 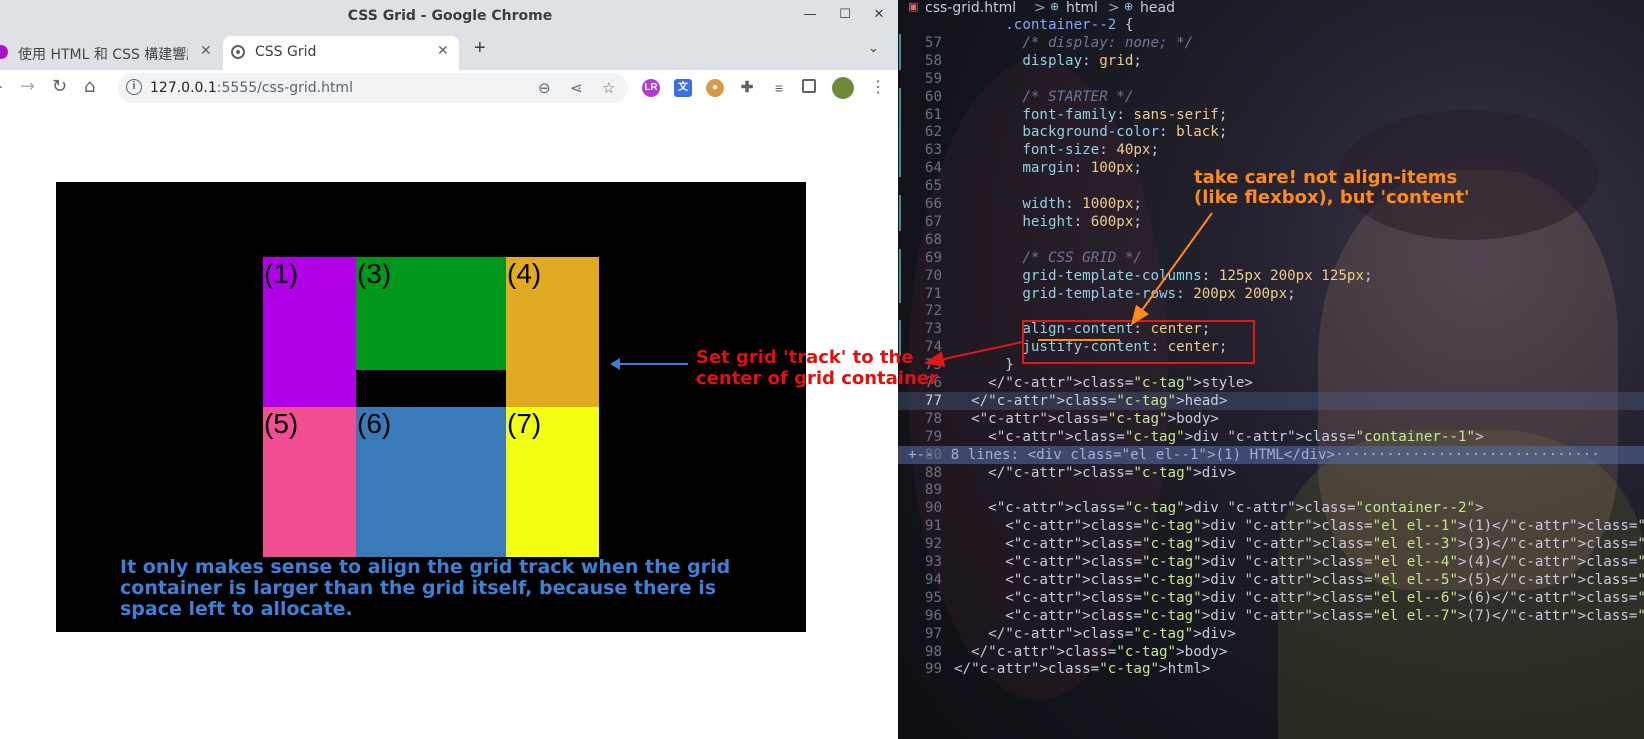 I want to click on code-text: </"c-attr">class="c-tag">div>, so click(x=1095, y=472).